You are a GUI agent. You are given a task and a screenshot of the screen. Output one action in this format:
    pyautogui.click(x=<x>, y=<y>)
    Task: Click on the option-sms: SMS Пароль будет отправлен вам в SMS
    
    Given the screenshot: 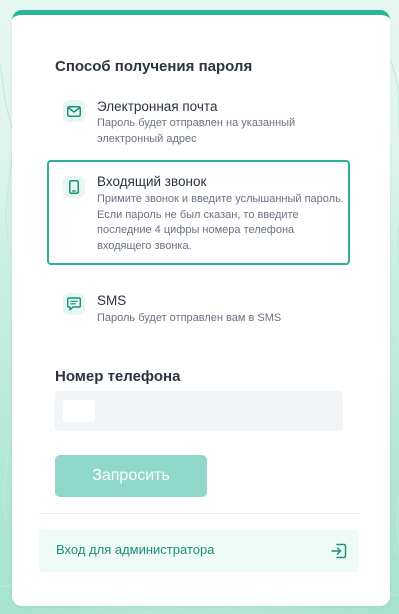 What is the action you would take?
    pyautogui.click(x=198, y=307)
    